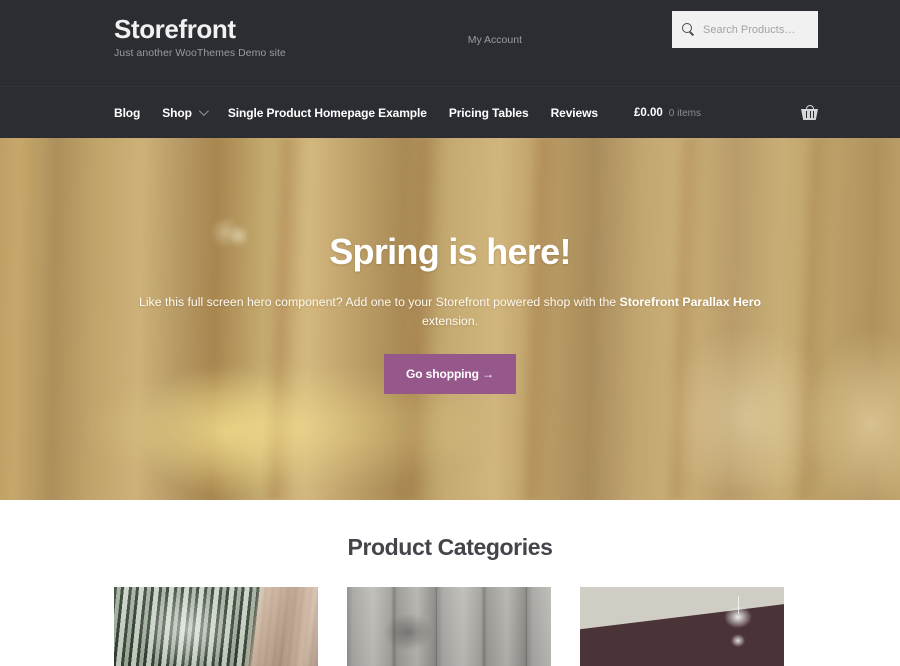 The image size is (900, 666). What do you see at coordinates (755, 29) in the screenshot?
I see `search-input` at bounding box center [755, 29].